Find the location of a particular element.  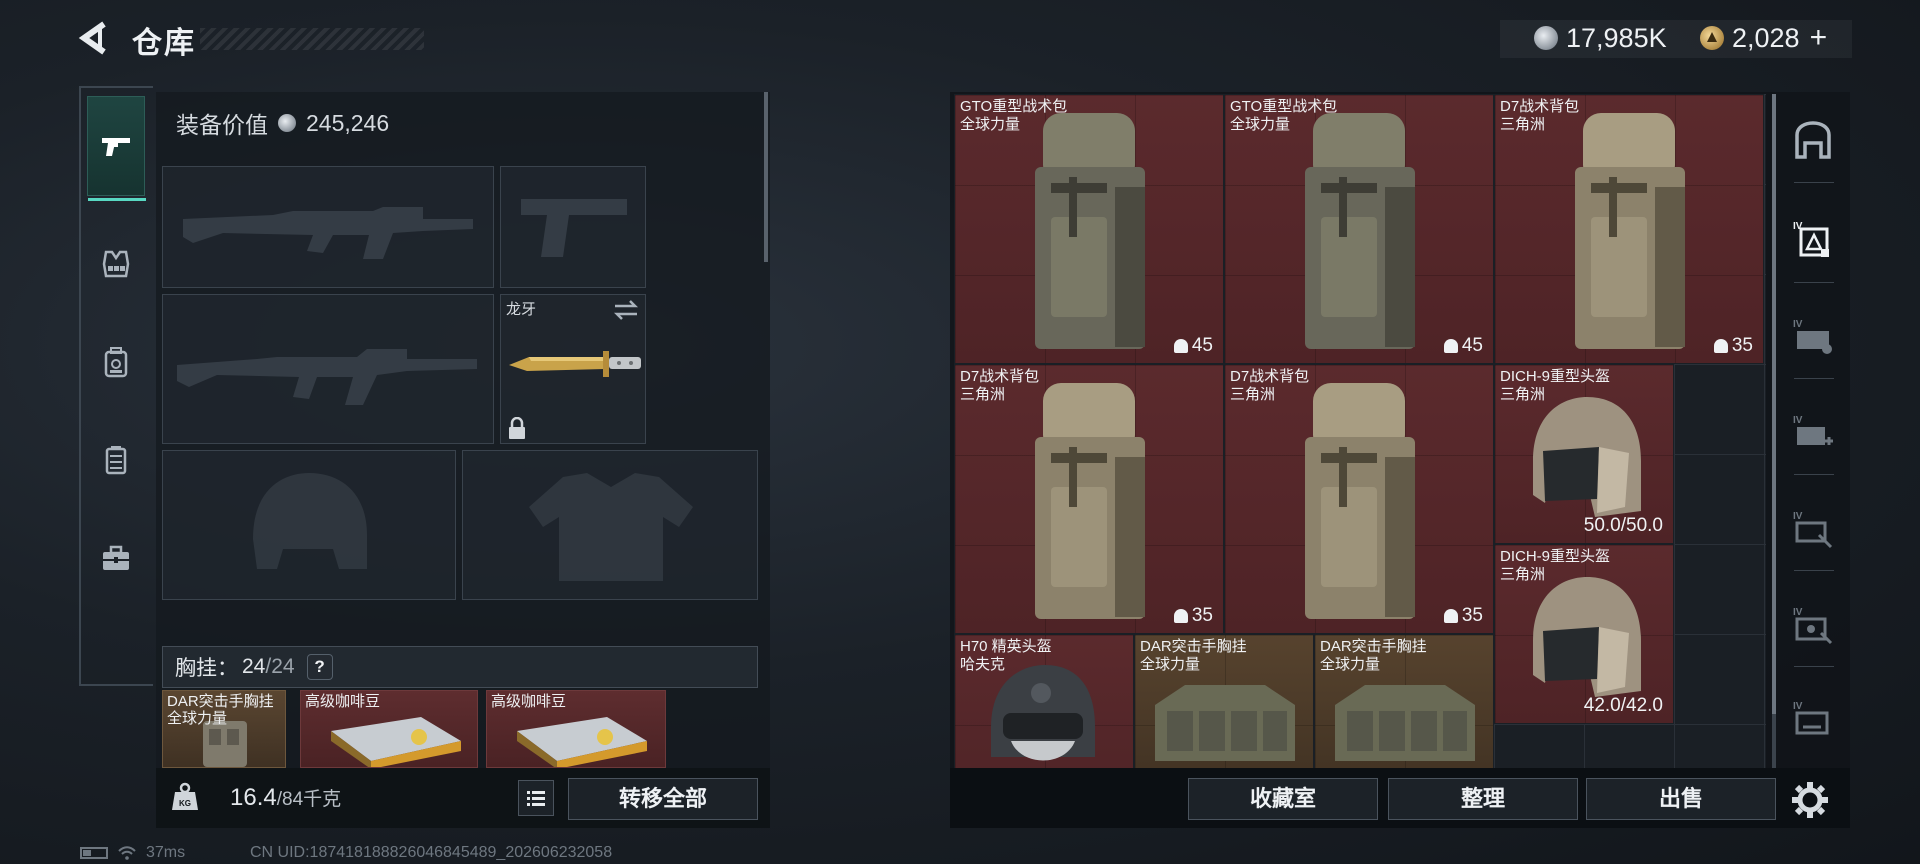

equipment-value: 装备价值 245,246 is located at coordinates (282, 123).